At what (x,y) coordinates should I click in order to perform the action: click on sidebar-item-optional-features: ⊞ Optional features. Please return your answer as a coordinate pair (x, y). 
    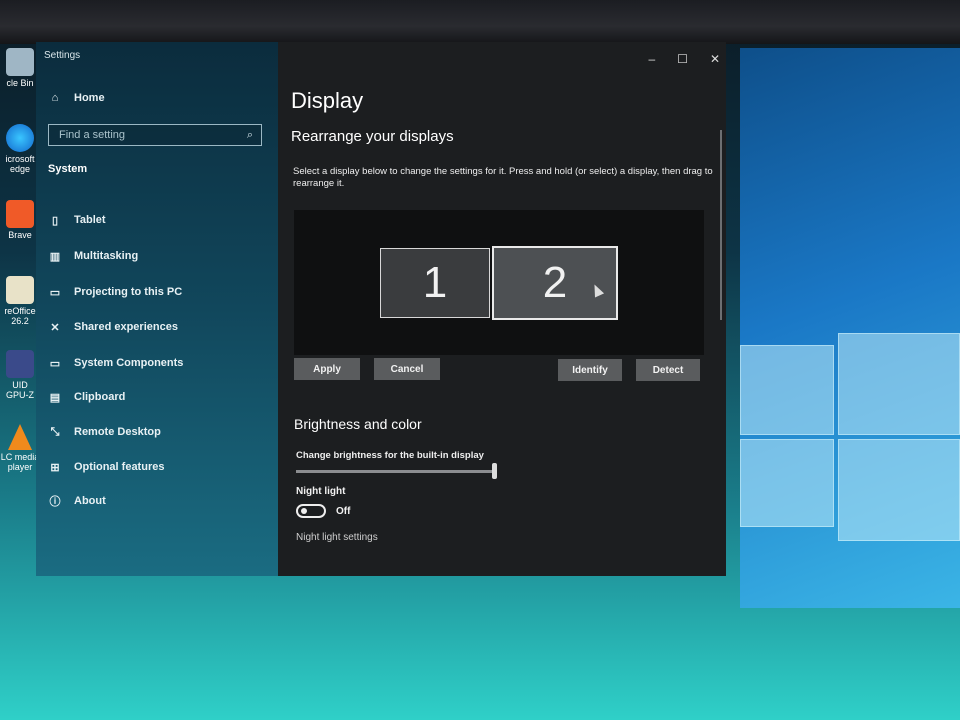
    Looking at the image, I should click on (106, 467).